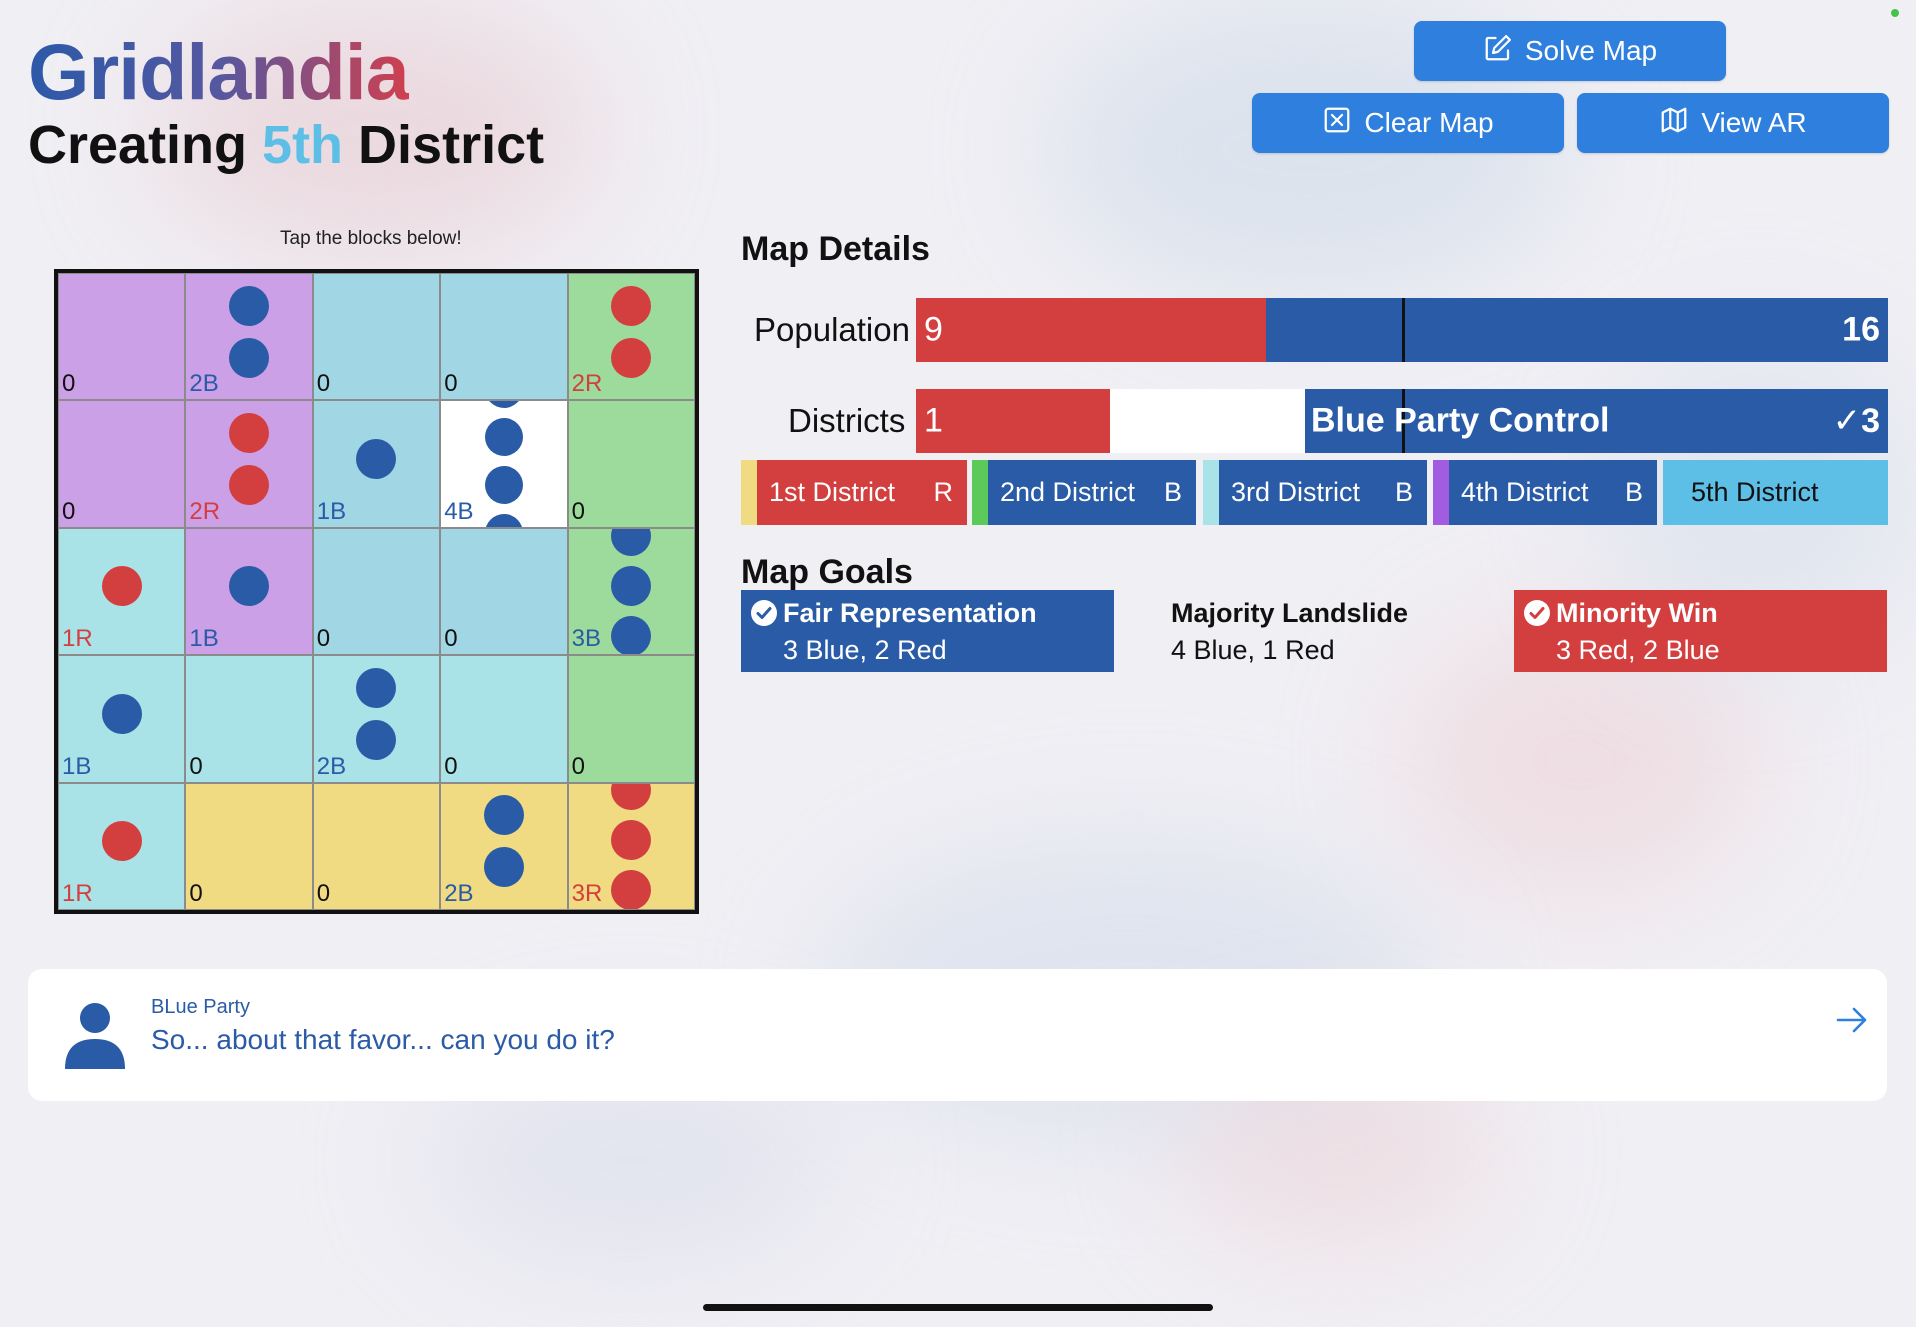  I want to click on view-ar-button: View AR, so click(1733, 123).